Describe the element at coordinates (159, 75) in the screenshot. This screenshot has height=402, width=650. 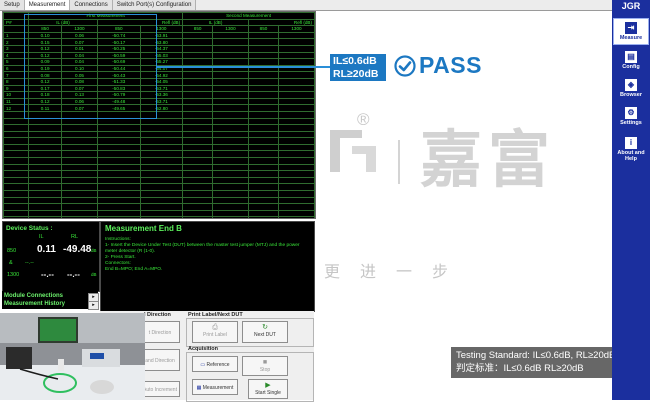
I see `table-row: 7 0.08 0.05 -50.43 -54.92` at that location.